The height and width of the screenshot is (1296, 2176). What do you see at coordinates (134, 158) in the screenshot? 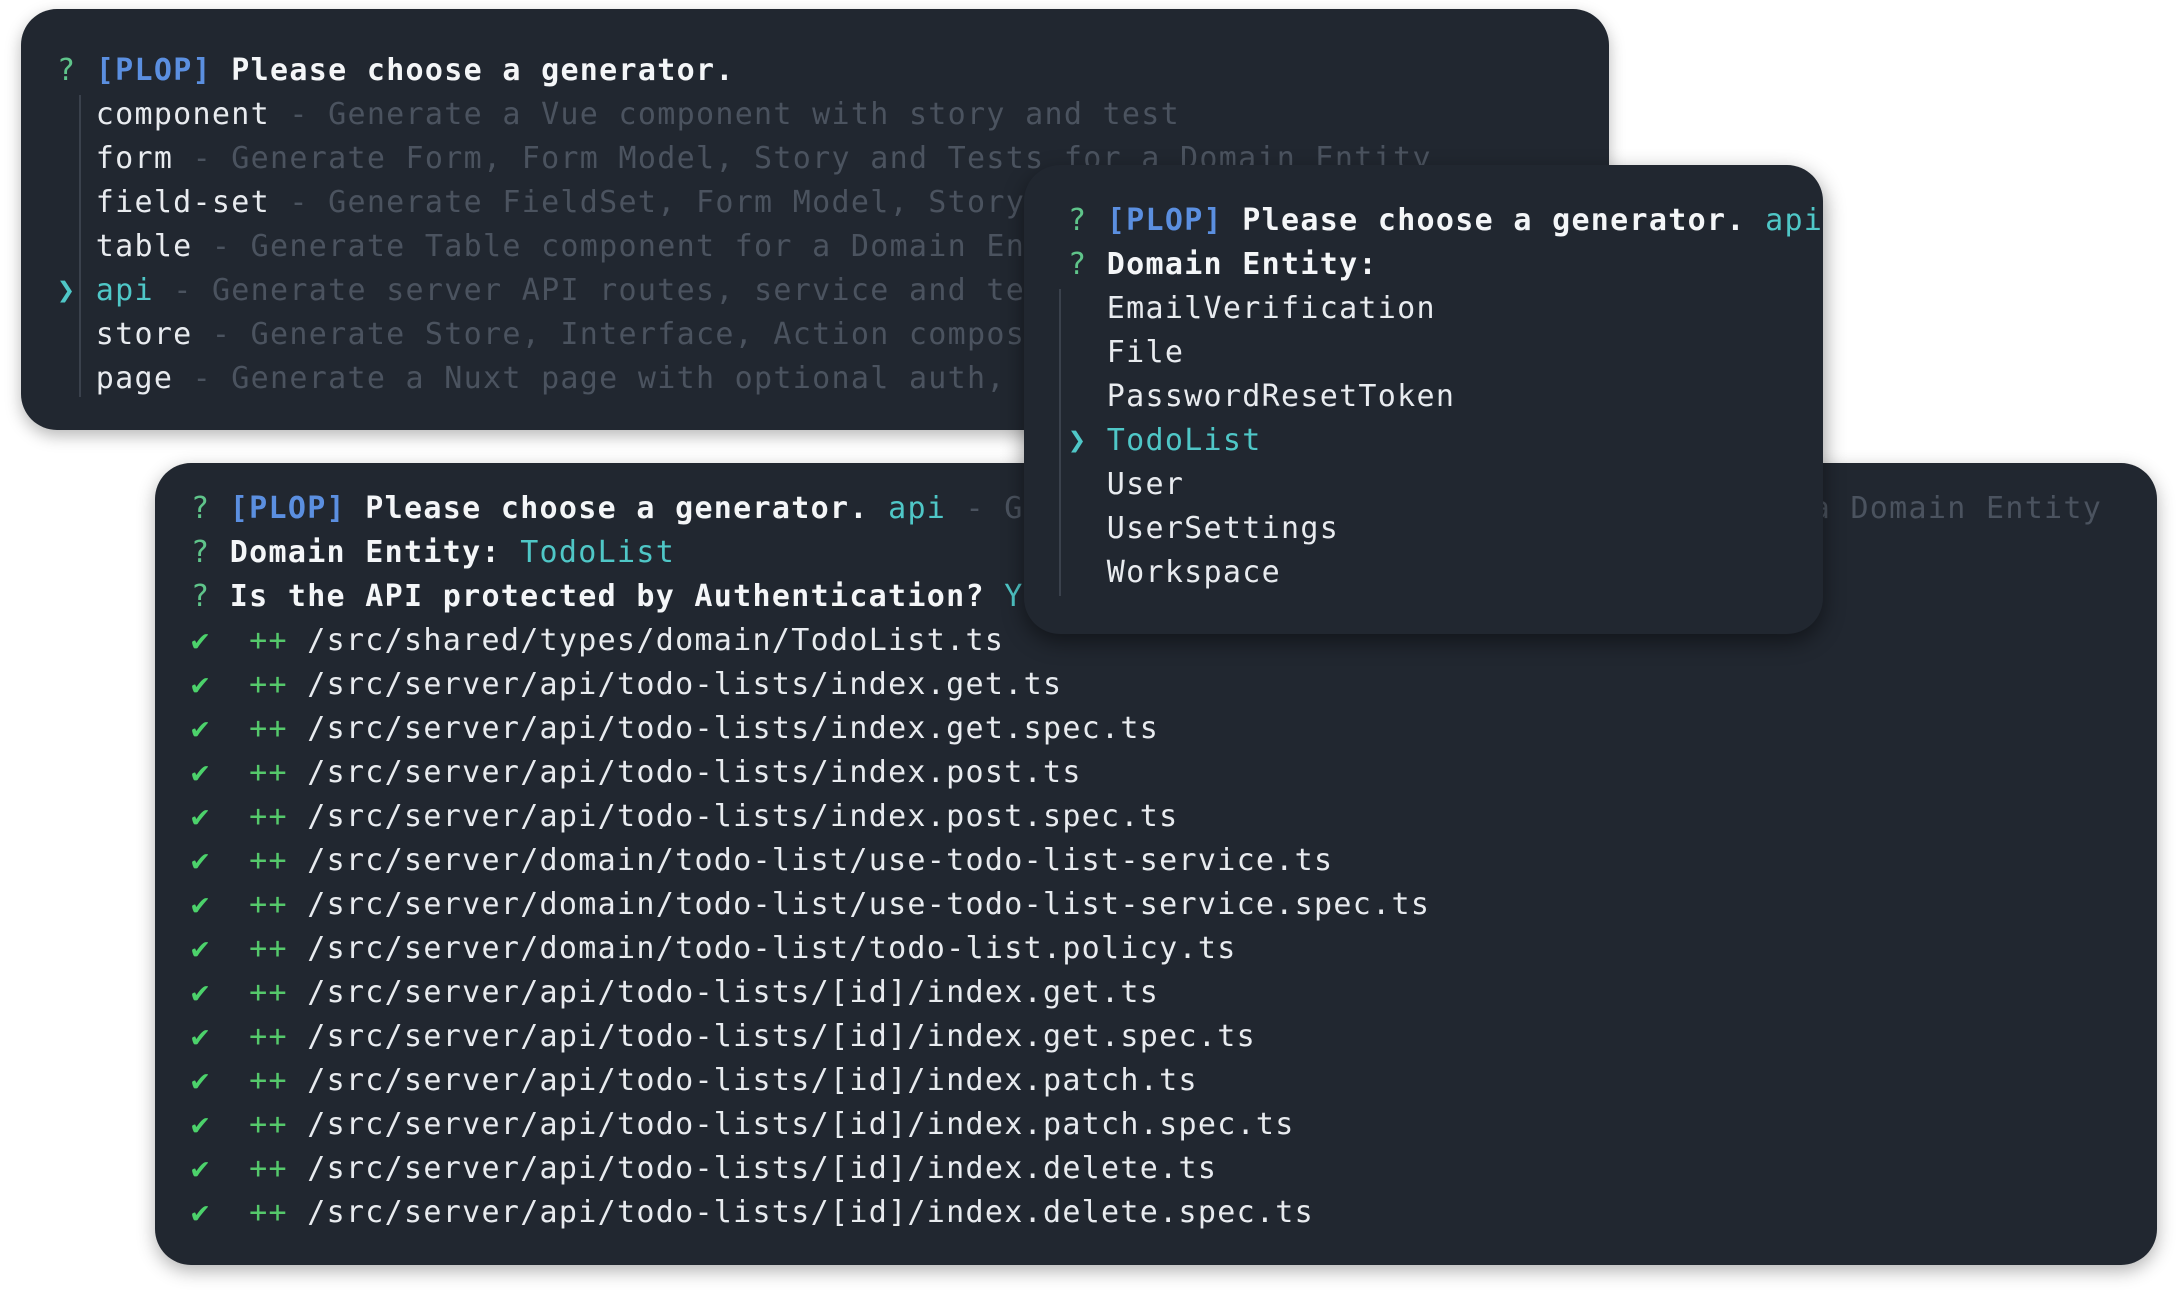
I see `generator-name: form` at bounding box center [134, 158].